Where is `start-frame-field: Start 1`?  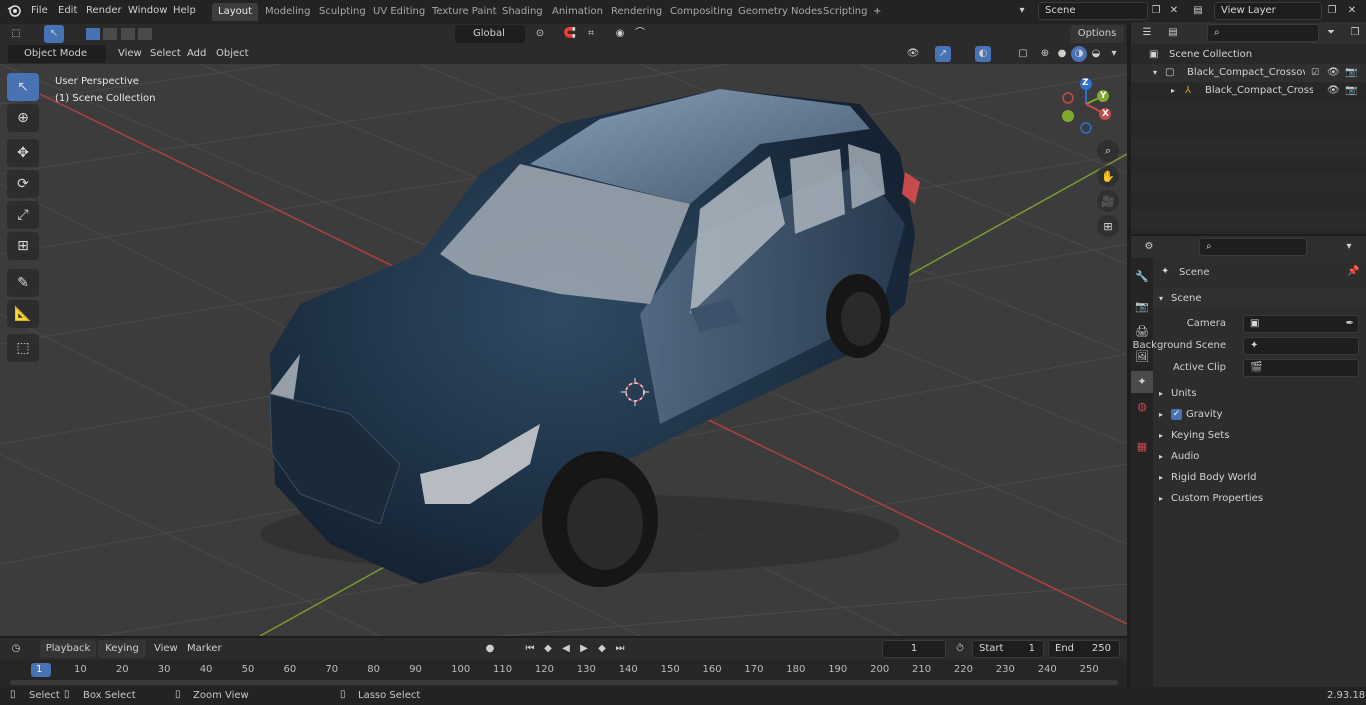
start-frame-field: Start 1 is located at coordinates (1008, 649).